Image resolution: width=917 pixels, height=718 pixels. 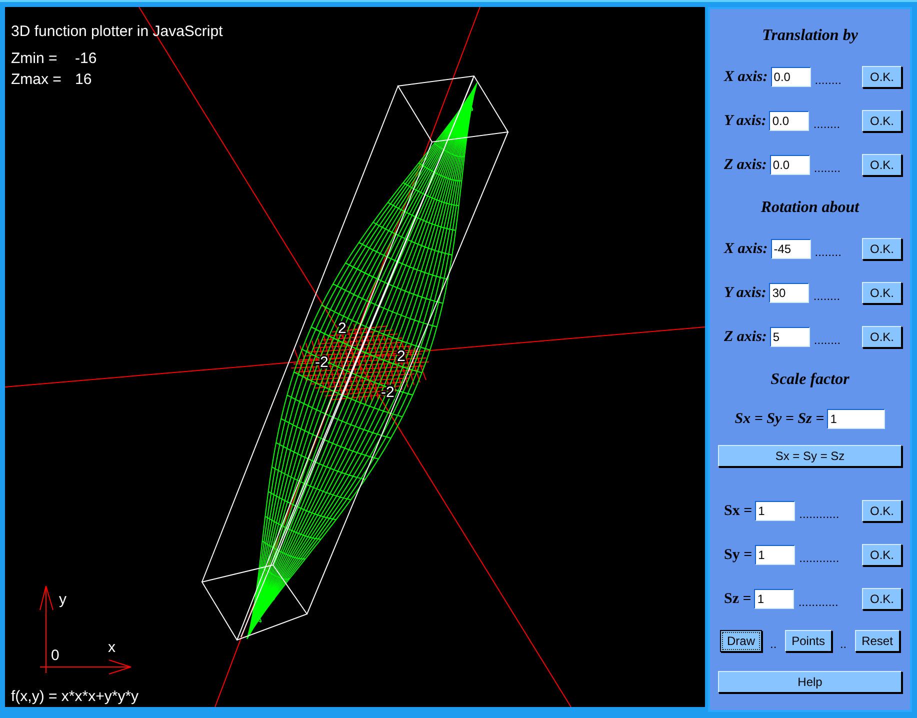 I want to click on x-axis-label: x, so click(x=112, y=647).